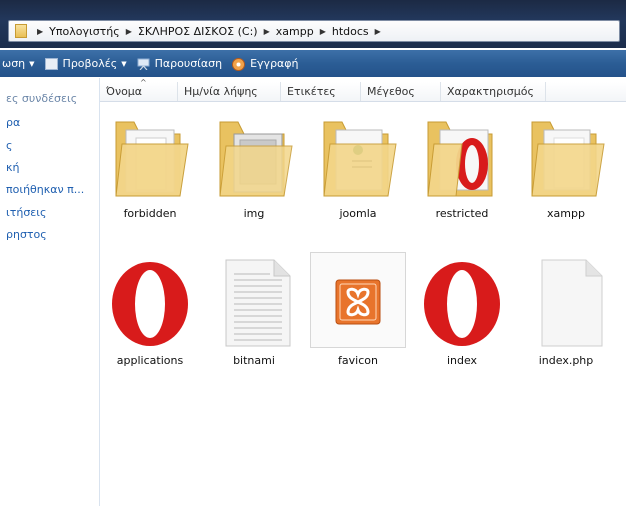 Image resolution: width=626 pixels, height=506 pixels. What do you see at coordinates (572, 303) in the screenshot?
I see `blank-file-icon` at bounding box center [572, 303].